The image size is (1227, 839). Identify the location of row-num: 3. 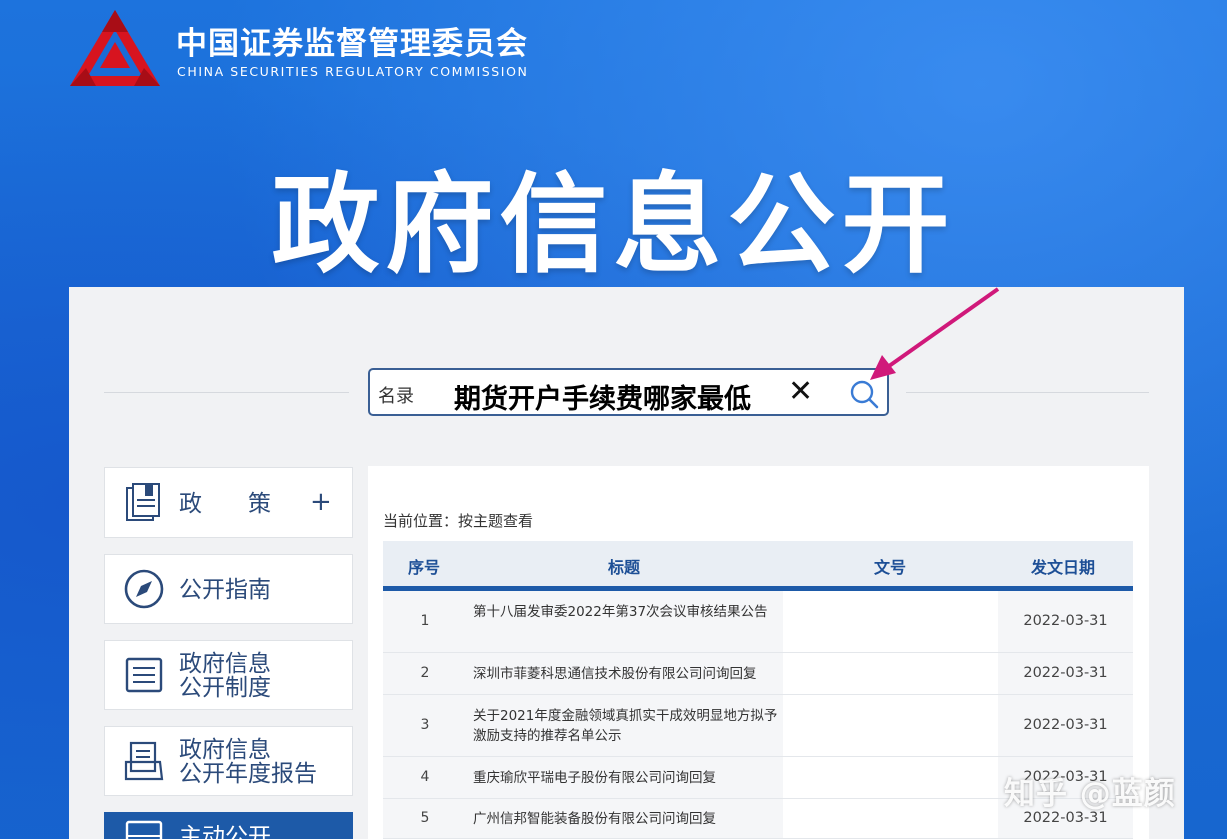
(425, 725).